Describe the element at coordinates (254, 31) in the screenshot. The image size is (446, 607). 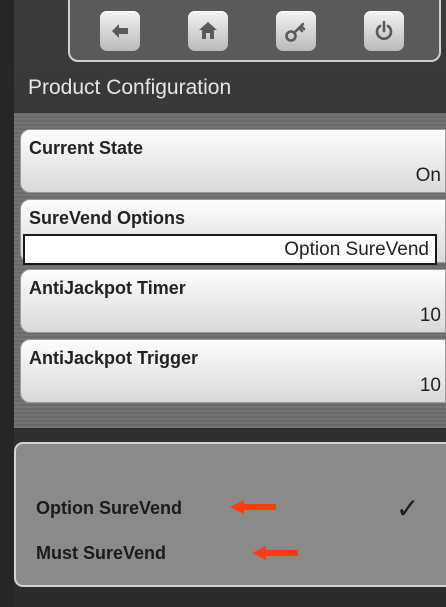
I see `top-toolbar` at that location.